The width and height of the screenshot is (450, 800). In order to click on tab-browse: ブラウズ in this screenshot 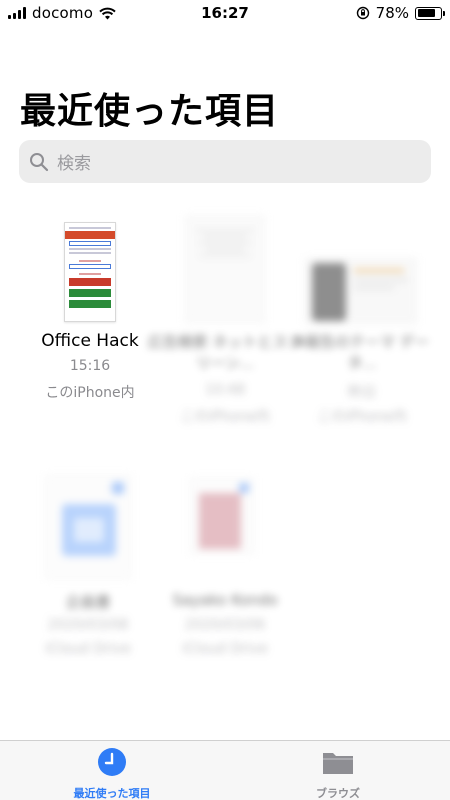, I will do `click(338, 773)`.